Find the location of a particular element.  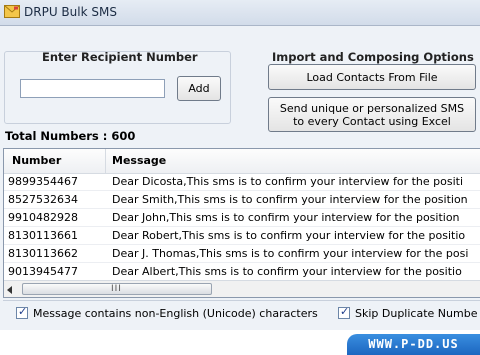

title-bar: DRPU Bulk SMS is located at coordinates (240, 13).